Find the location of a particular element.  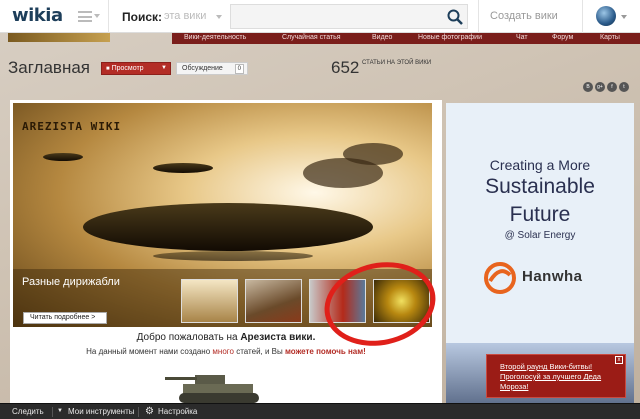

search-icon is located at coordinates (455, 17).